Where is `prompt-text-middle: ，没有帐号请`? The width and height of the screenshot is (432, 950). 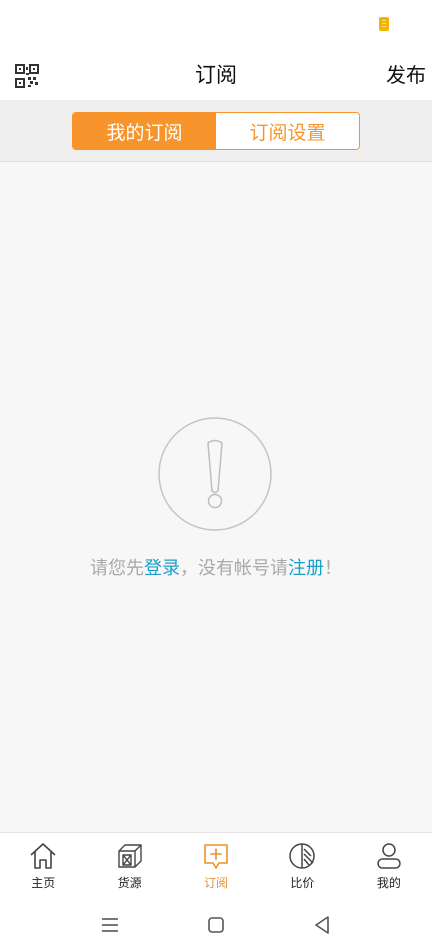 prompt-text-middle: ，没有帐号请 is located at coordinates (234, 568).